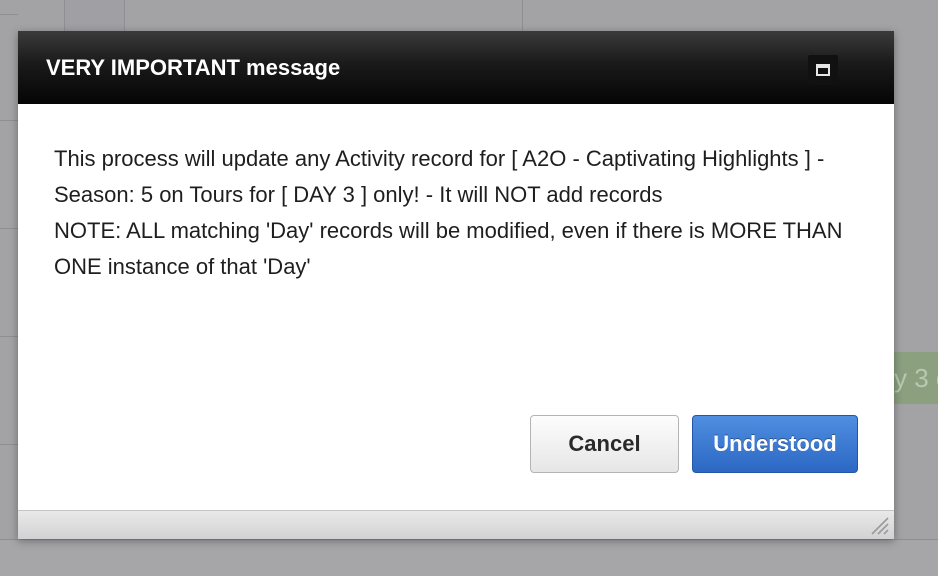 This screenshot has height=576, width=938. I want to click on maximize-button, so click(823, 70).